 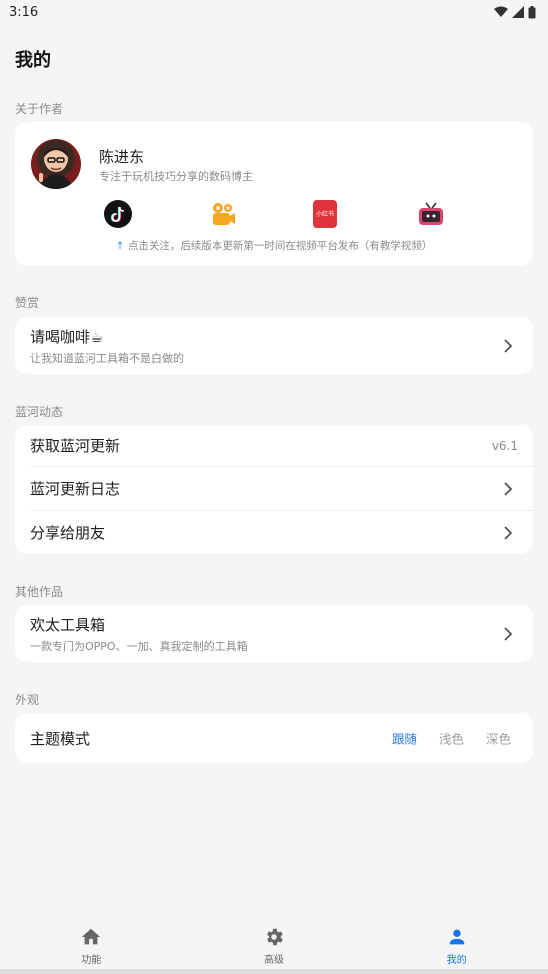 What do you see at coordinates (27, 700) in the screenshot?
I see `section-label-appearance: 外观` at bounding box center [27, 700].